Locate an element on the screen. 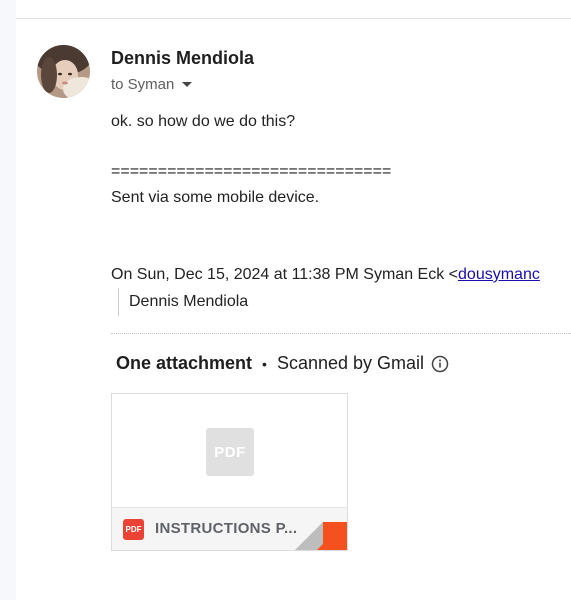 The height and width of the screenshot is (600, 571). recipient-text: to Syman is located at coordinates (143, 84).